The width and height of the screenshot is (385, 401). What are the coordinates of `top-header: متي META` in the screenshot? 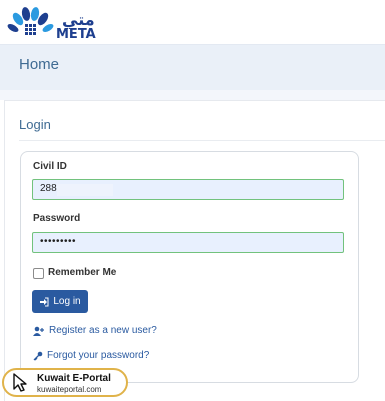 It's located at (192, 22).